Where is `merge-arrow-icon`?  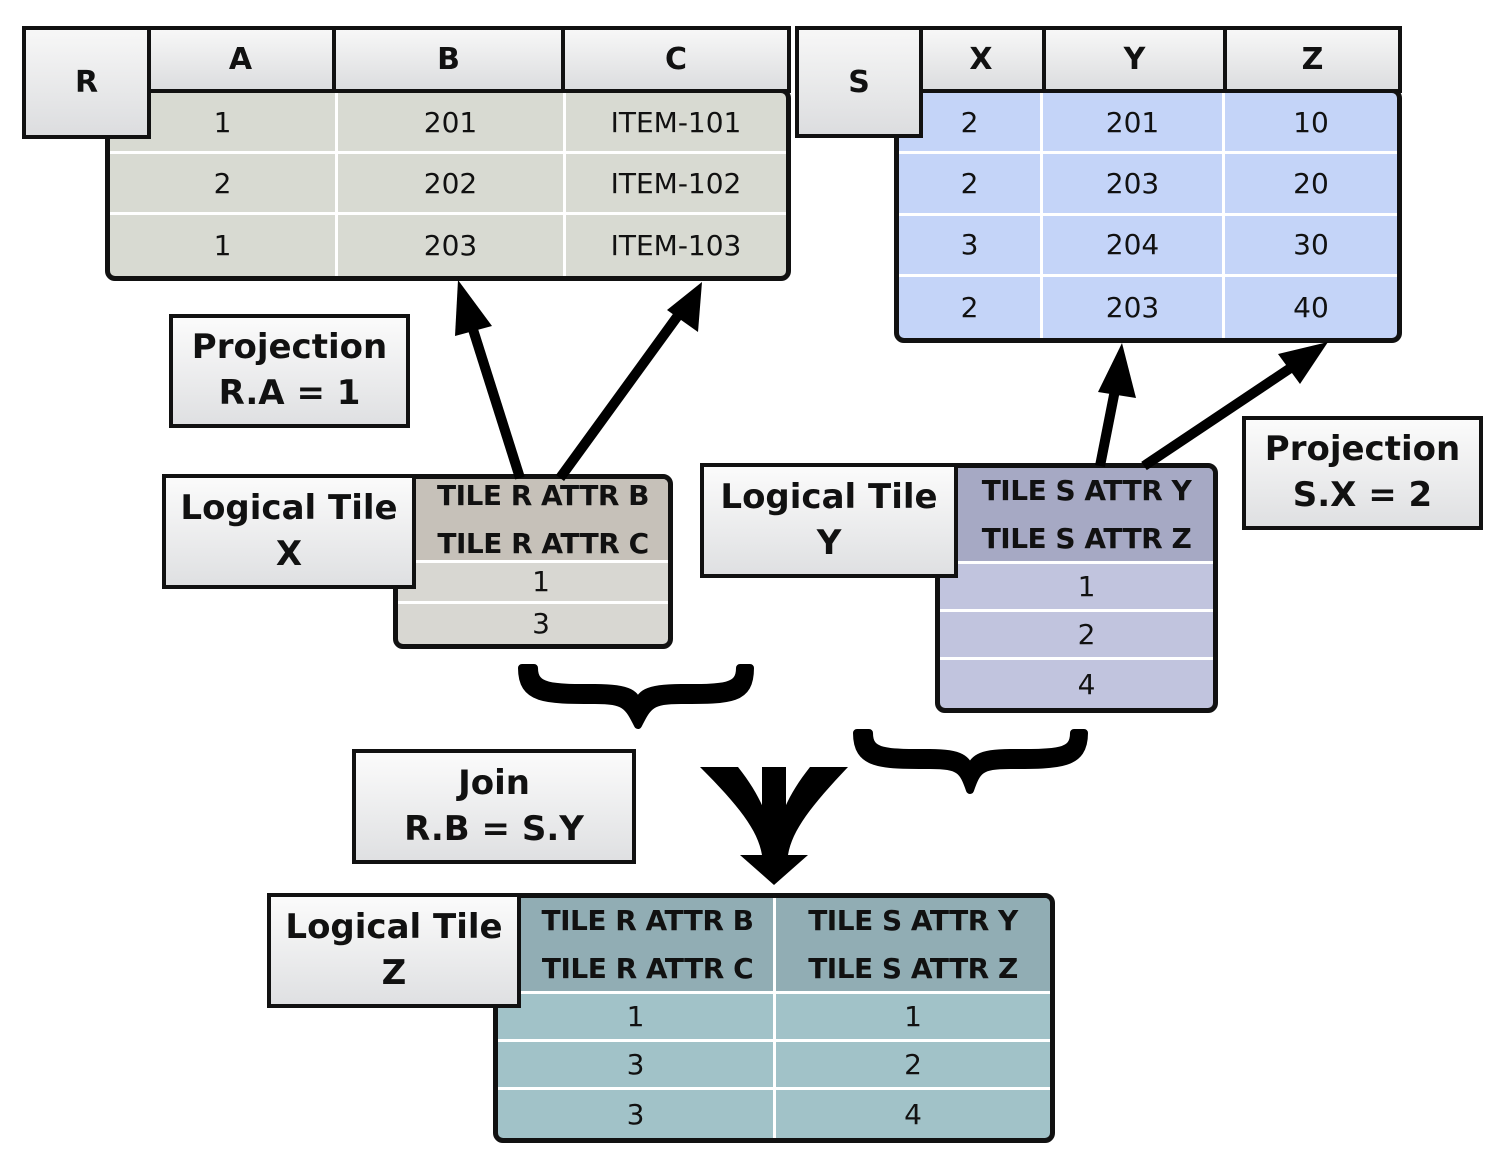
merge-arrow-icon is located at coordinates (774, 826).